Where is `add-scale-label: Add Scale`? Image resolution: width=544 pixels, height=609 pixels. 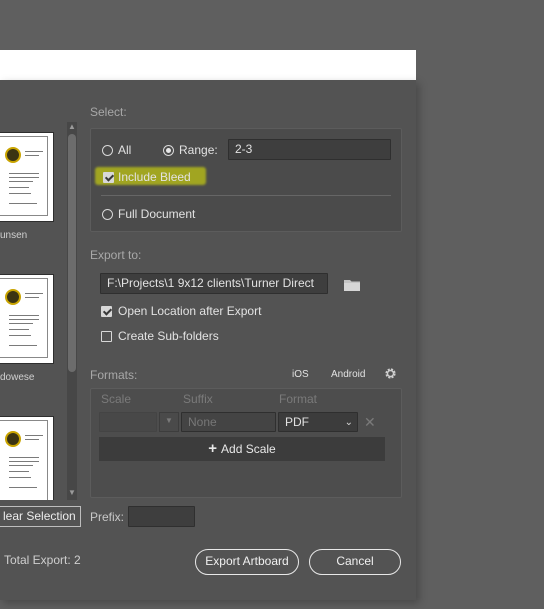
add-scale-label: Add Scale is located at coordinates (248, 449).